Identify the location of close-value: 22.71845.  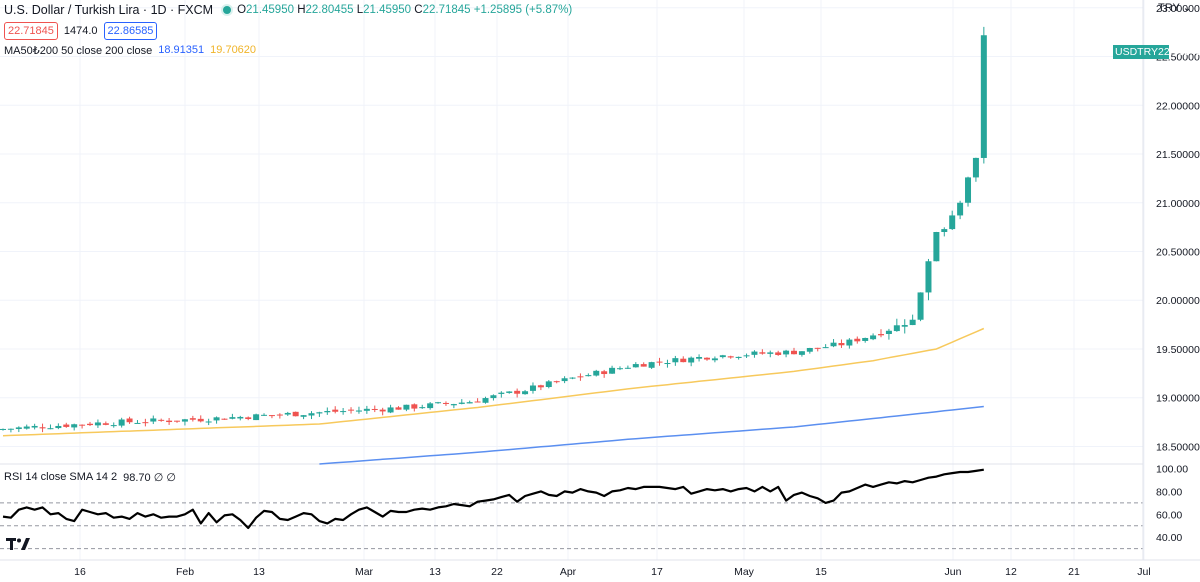
(446, 10).